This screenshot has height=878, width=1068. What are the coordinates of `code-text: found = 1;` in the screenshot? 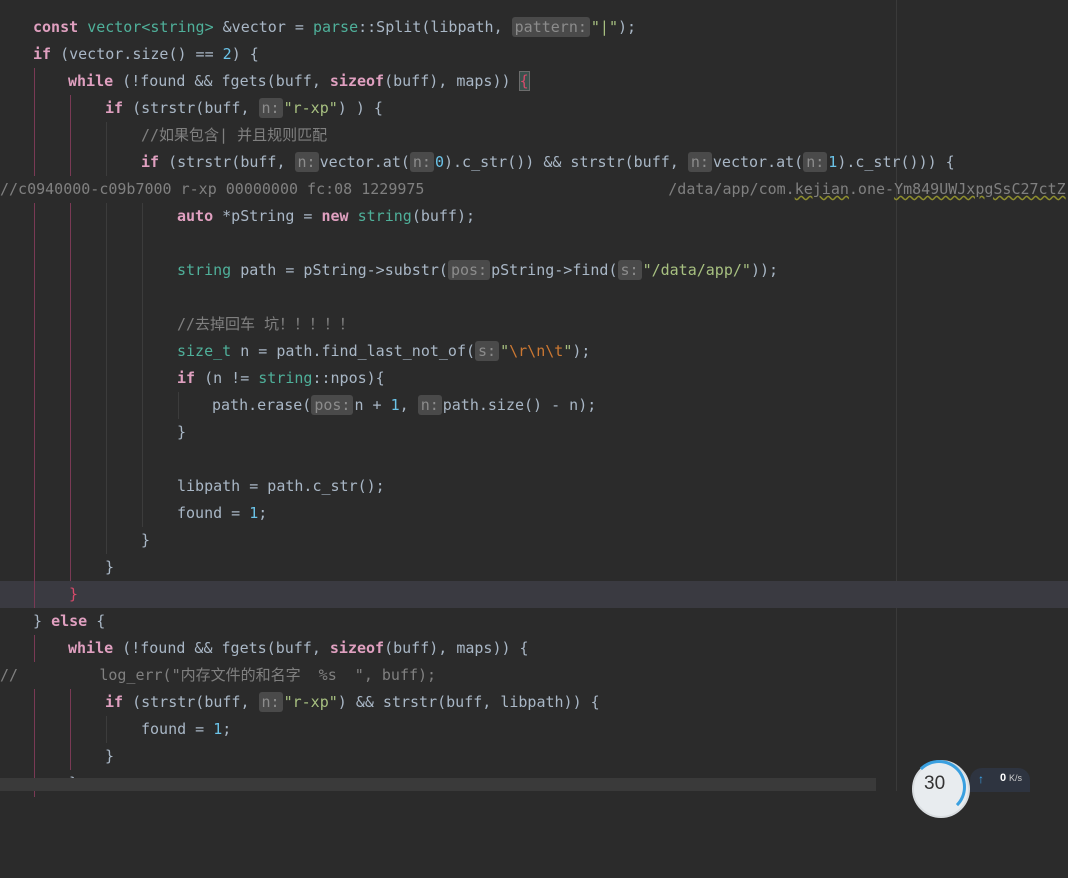 It's located at (222, 513).